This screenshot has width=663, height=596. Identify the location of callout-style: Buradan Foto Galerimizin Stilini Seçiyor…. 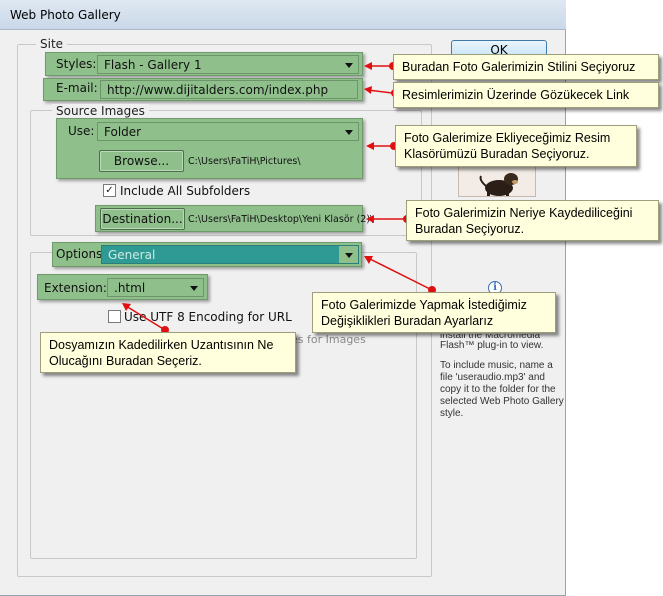
(526, 67).